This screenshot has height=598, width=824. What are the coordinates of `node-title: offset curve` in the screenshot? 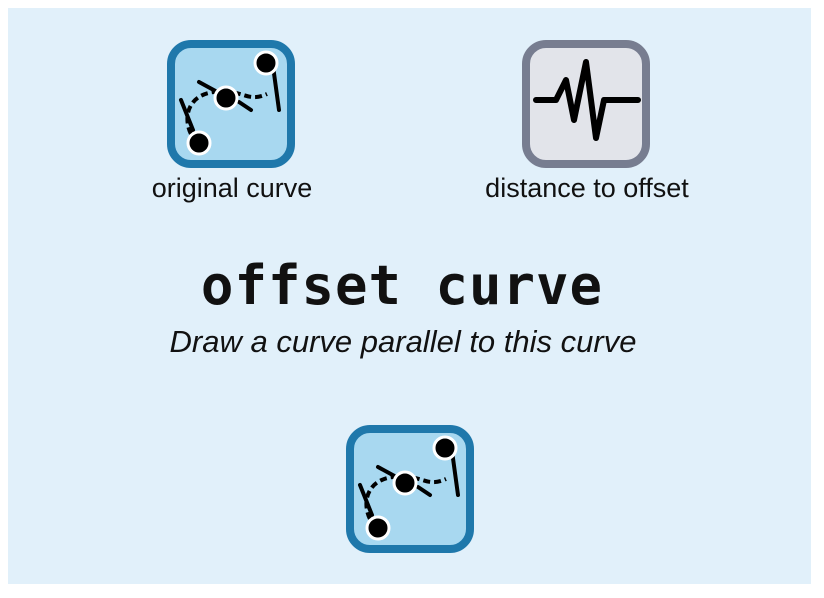 It's located at (402, 285).